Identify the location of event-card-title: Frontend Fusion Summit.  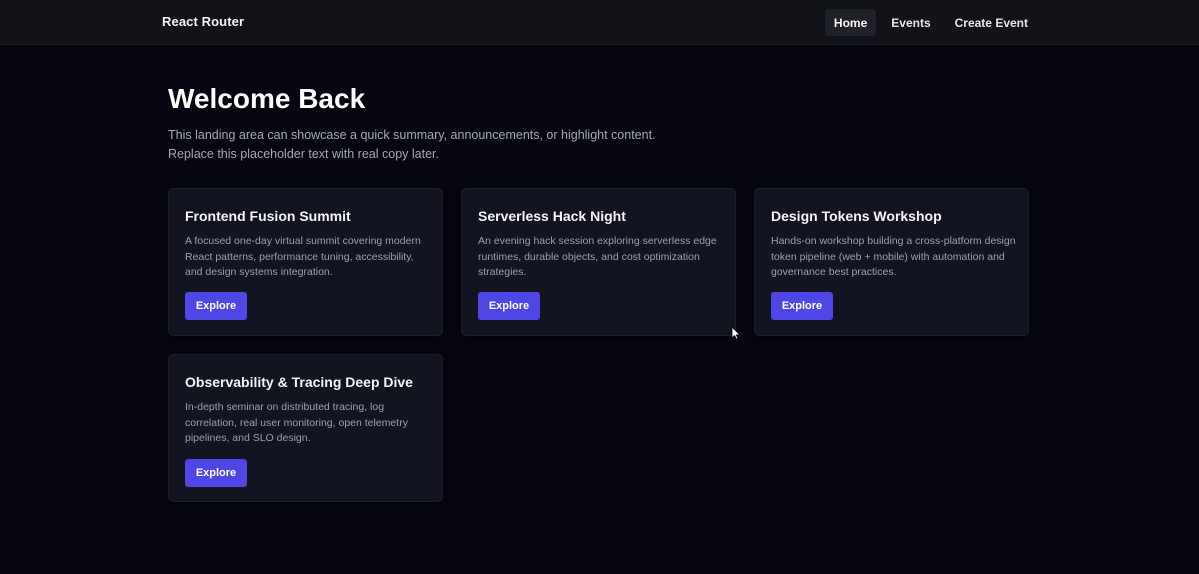
(268, 216).